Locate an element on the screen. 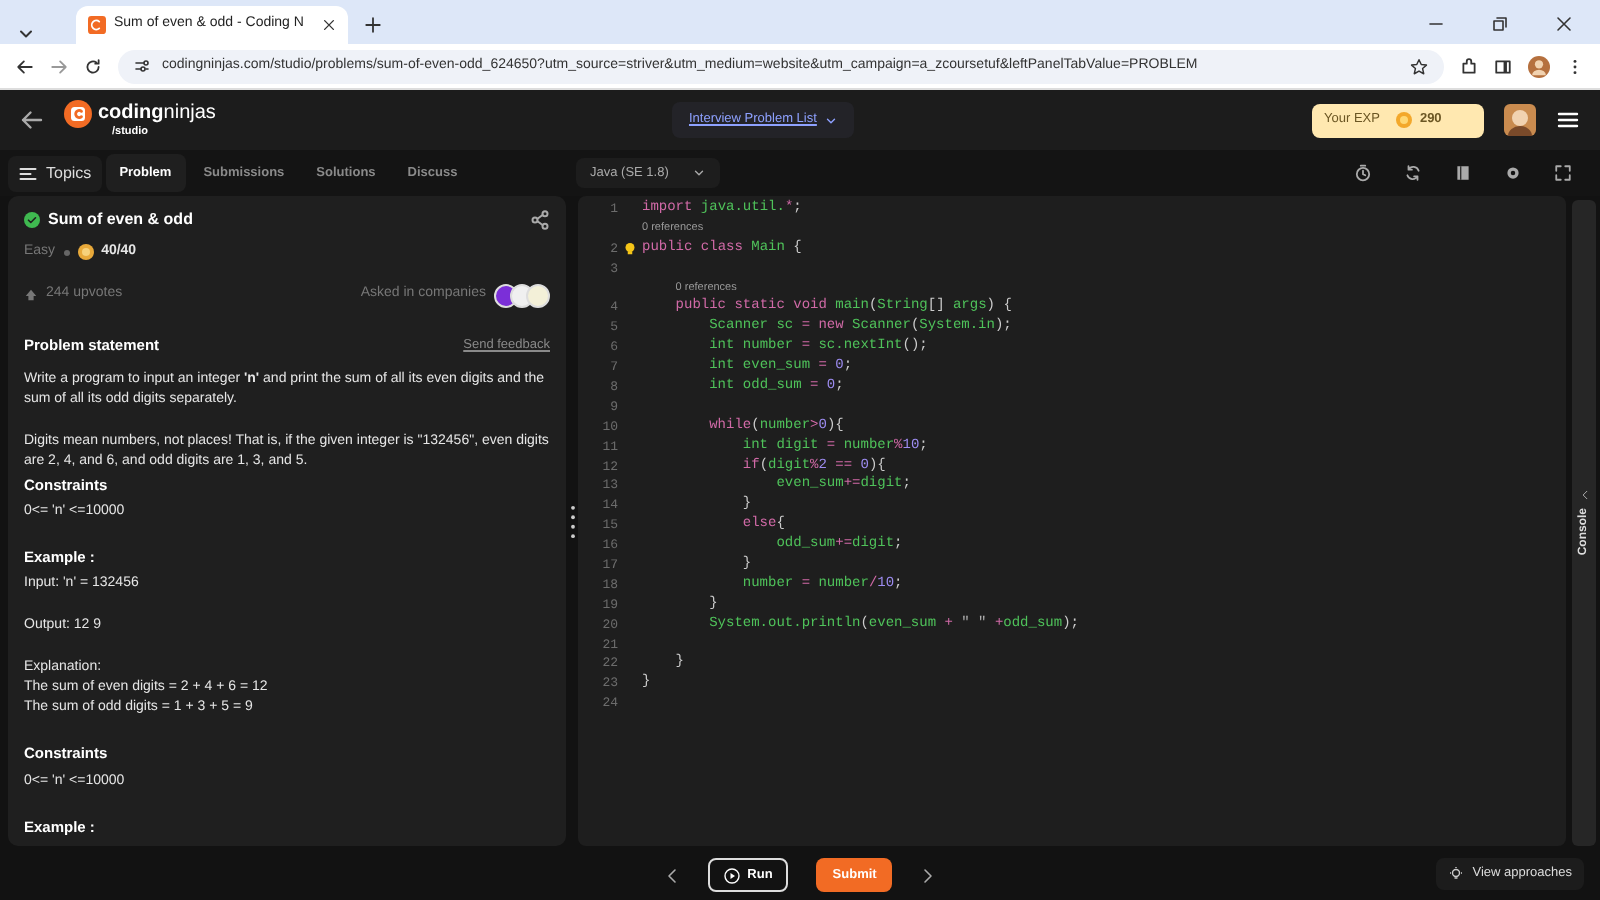 The width and height of the screenshot is (1600, 900). star-icon is located at coordinates (1419, 66).